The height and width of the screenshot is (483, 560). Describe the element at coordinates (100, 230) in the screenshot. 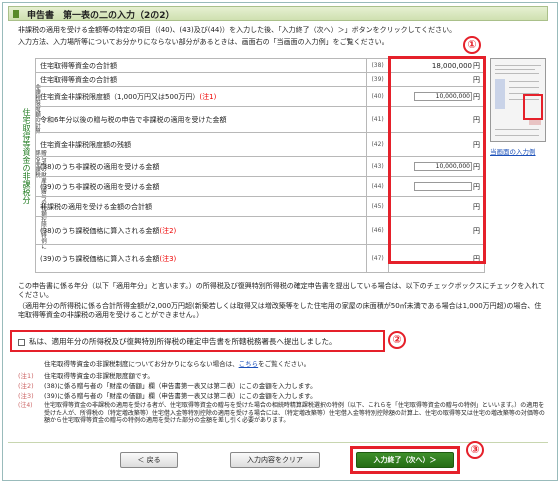

I see `row-label: (38)のうち課税価格に算入される金額` at that location.